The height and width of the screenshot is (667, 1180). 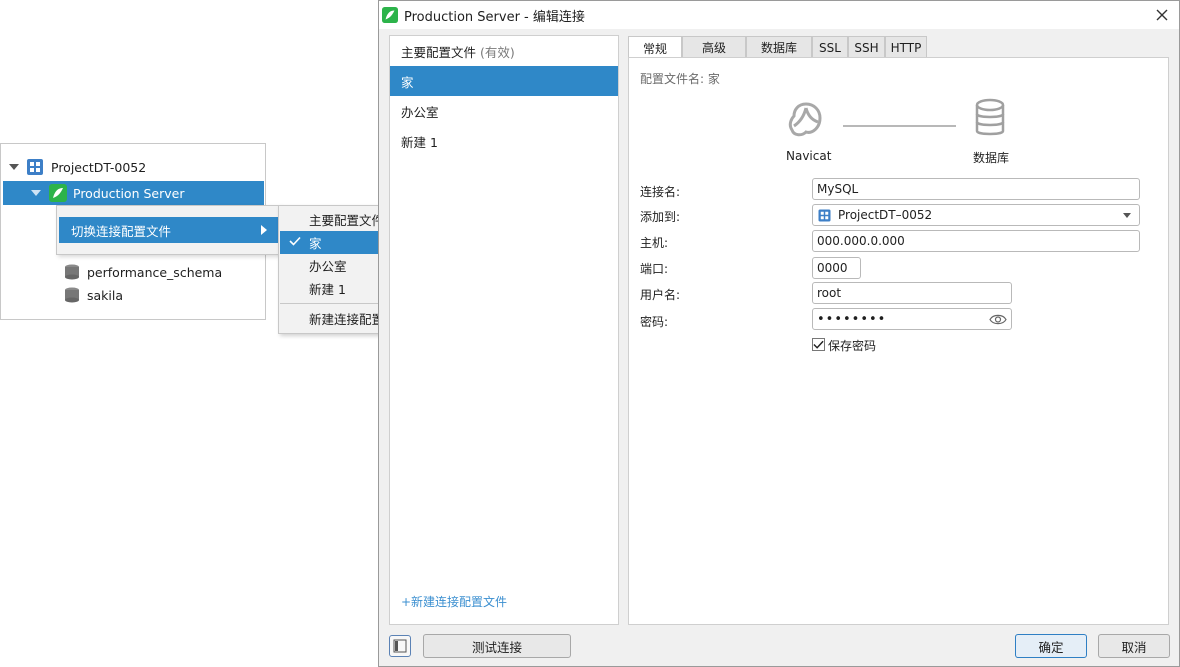 I want to click on profile-list-header: 主要配置文件 (有效), so click(x=504, y=51).